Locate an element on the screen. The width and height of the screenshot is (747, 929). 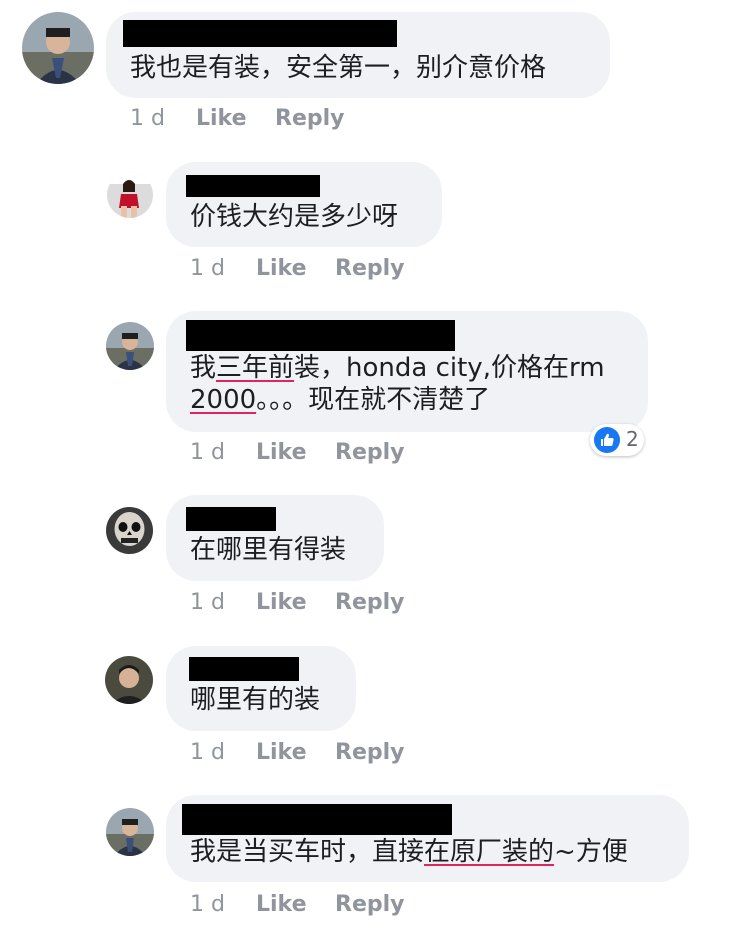
spellcheck-underline: 三年前 is located at coordinates (255, 368).